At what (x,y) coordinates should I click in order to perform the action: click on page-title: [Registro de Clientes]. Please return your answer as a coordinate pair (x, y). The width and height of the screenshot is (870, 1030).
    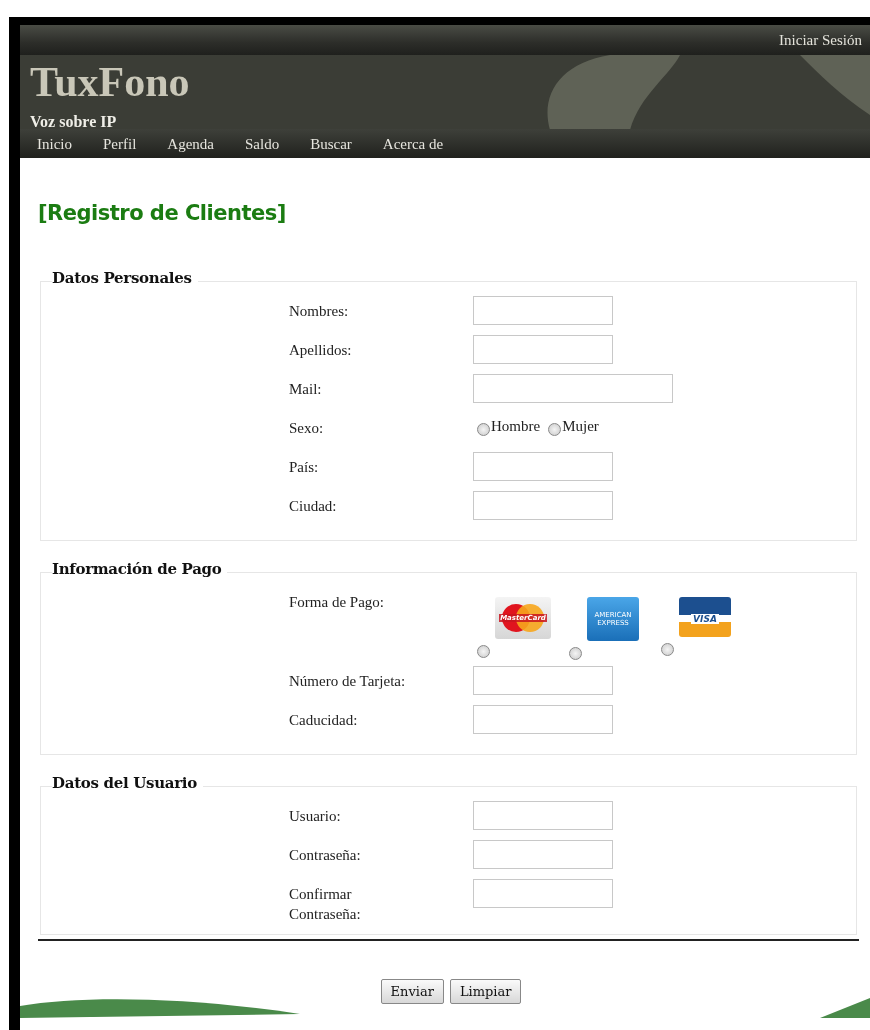
    Looking at the image, I should click on (162, 213).